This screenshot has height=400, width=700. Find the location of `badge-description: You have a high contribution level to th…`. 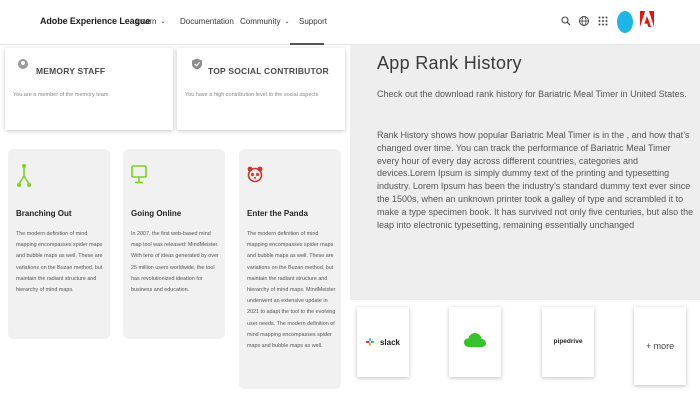

badge-description: You have a high contribution level to th… is located at coordinates (252, 95).